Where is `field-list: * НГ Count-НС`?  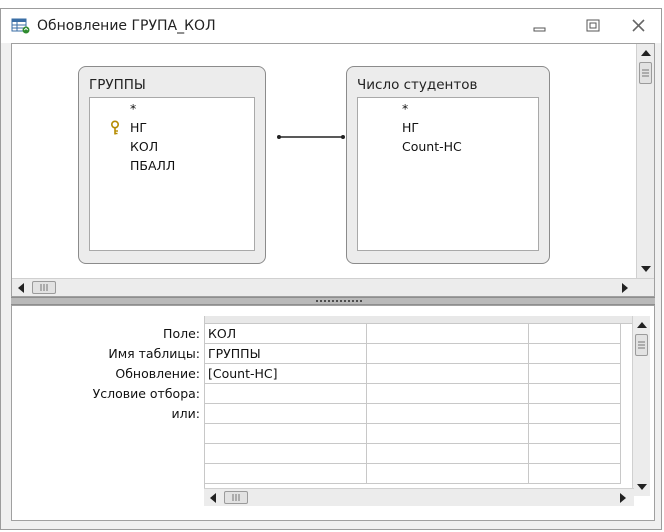
field-list: * НГ Count-НС is located at coordinates (448, 174).